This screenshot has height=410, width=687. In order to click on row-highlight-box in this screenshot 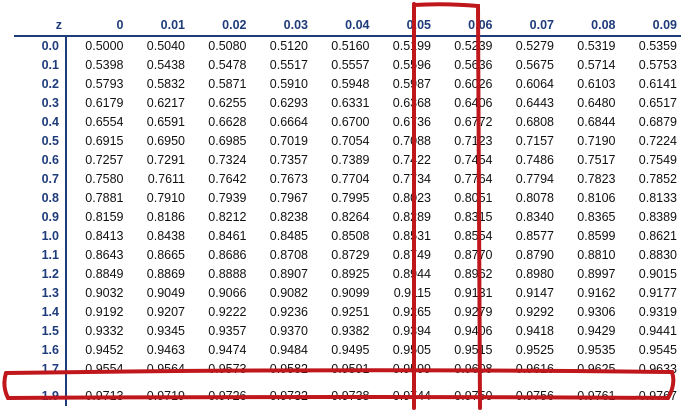, I will do `click(339, 384)`.